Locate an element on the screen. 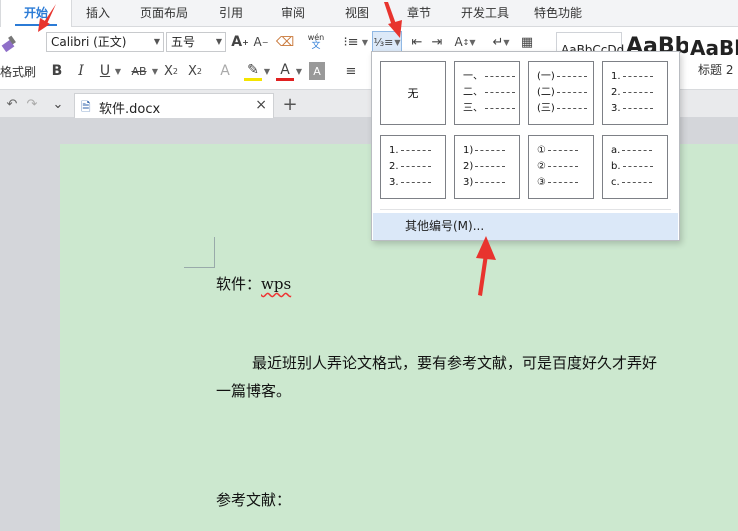 This screenshot has width=738, height=531. strikethrough-icon: AB is located at coordinates (139, 71).